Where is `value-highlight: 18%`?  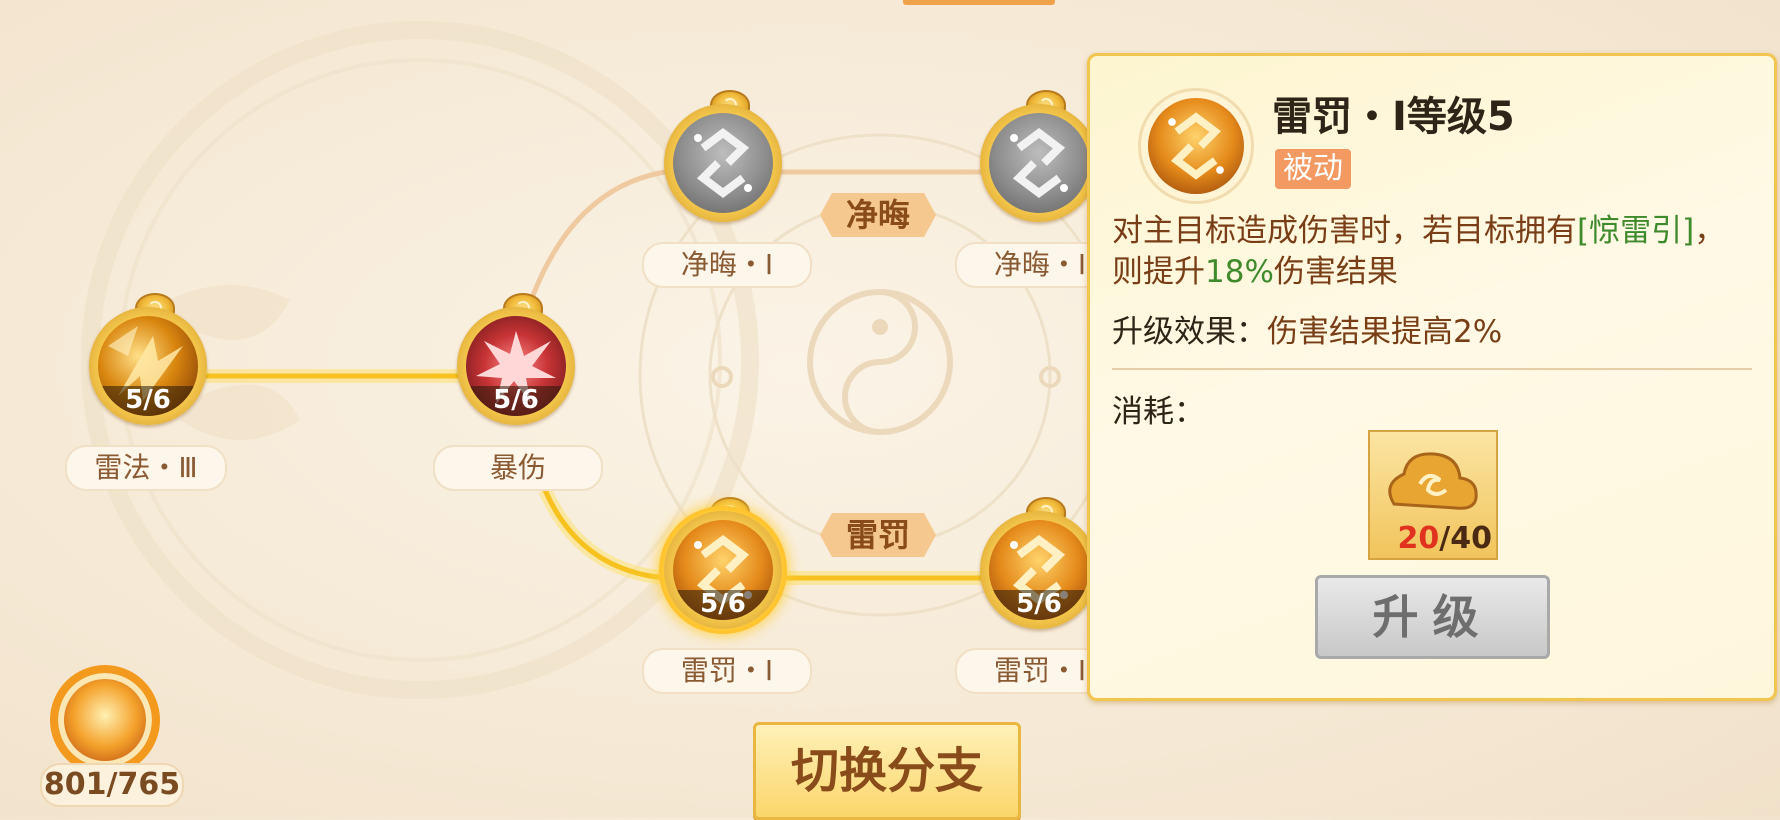
value-highlight: 18% is located at coordinates (1239, 272).